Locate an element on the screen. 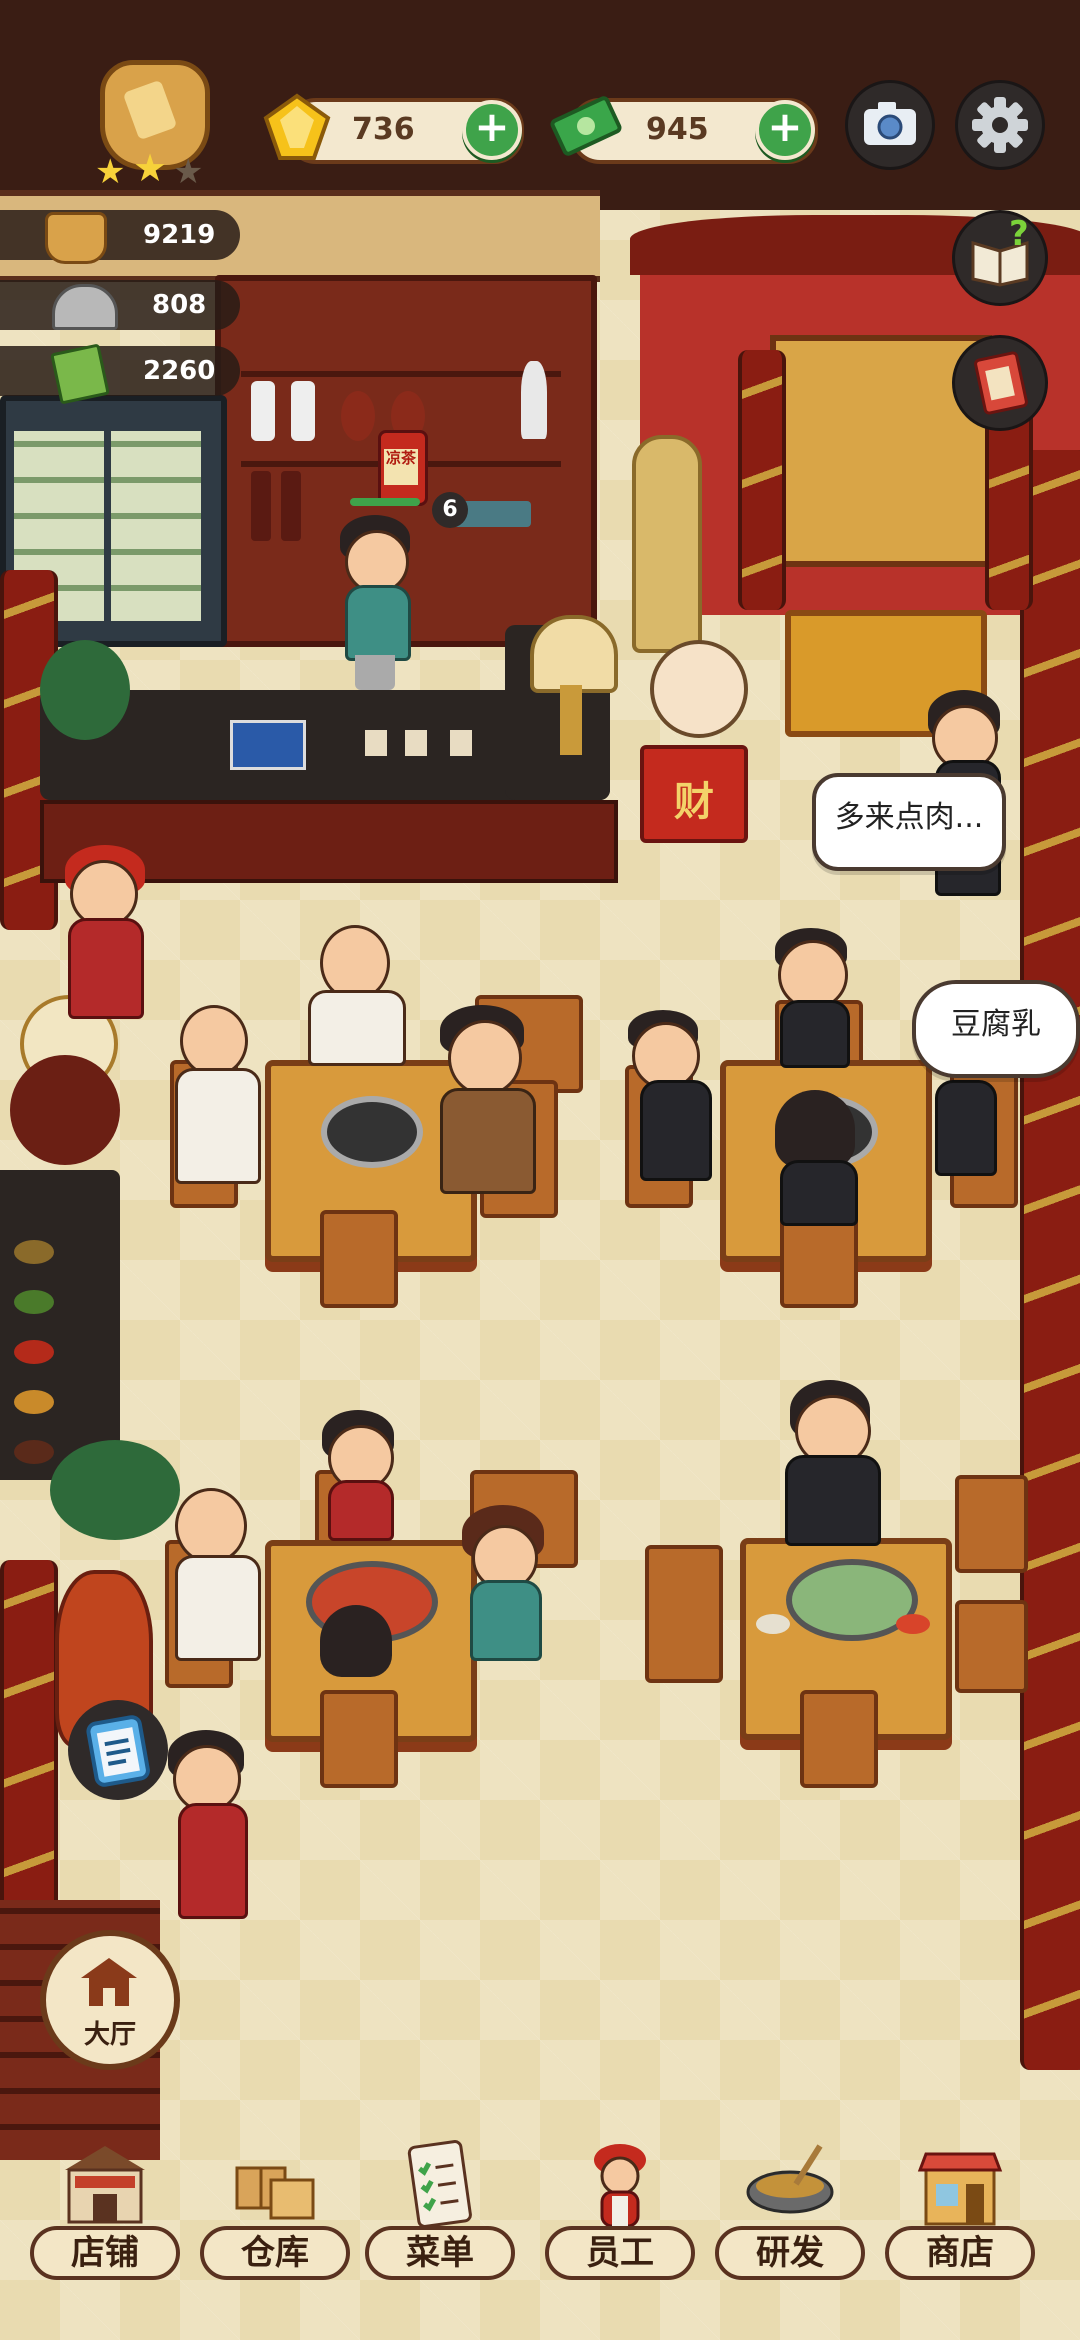 The width and height of the screenshot is (1080, 2340). orders-button is located at coordinates (118, 1750).